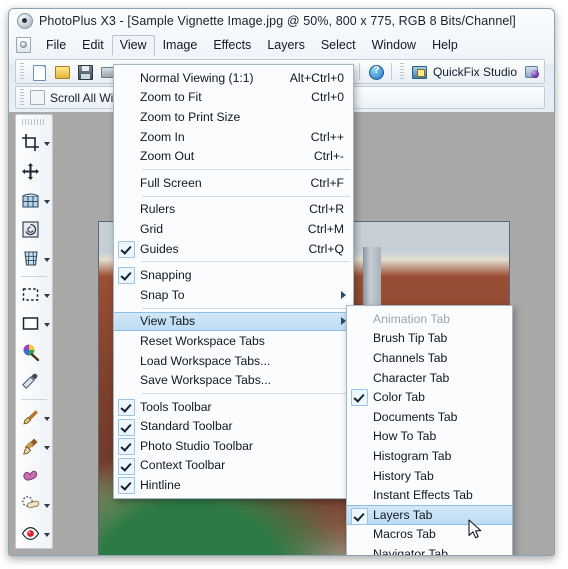  What do you see at coordinates (34, 229) in the screenshot?
I see `deform-tool` at bounding box center [34, 229].